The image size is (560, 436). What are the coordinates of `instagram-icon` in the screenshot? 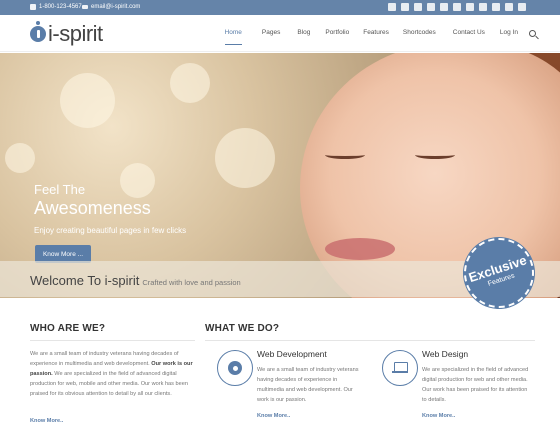 It's located at (496, 7).